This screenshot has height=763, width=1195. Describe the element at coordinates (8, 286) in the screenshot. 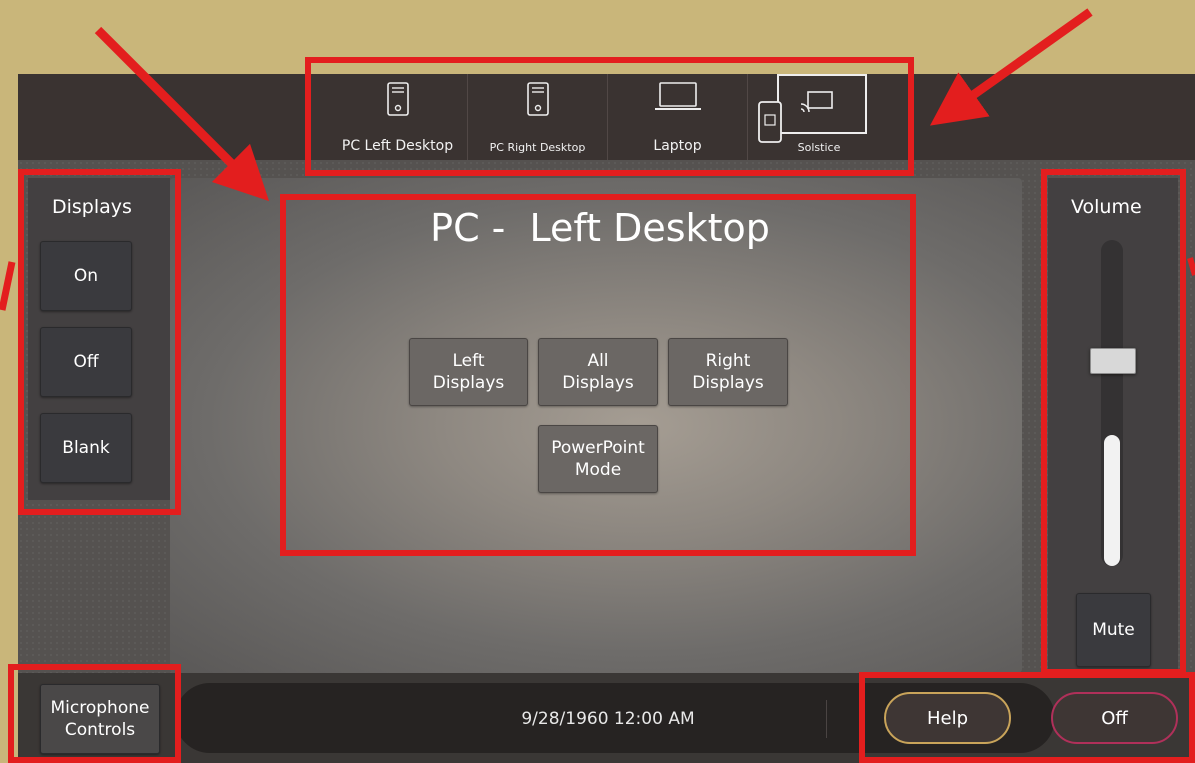

I see `arrow-fragment-left` at that location.